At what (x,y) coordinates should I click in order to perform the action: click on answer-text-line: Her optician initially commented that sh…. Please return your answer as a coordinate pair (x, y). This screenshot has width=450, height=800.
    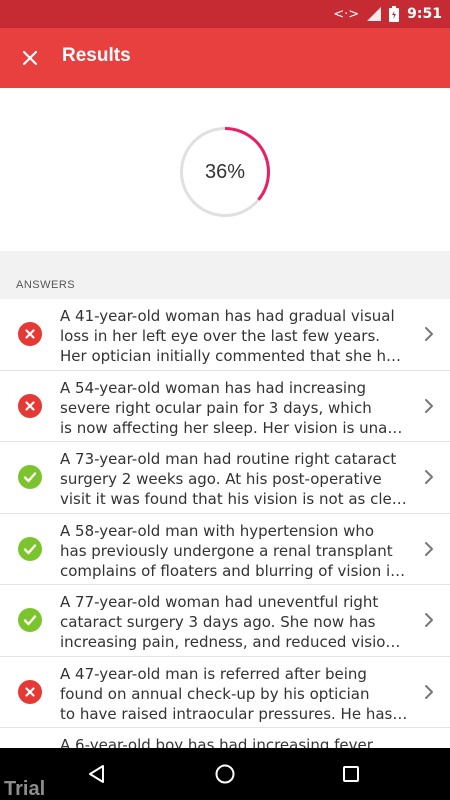
    Looking at the image, I should click on (230, 356).